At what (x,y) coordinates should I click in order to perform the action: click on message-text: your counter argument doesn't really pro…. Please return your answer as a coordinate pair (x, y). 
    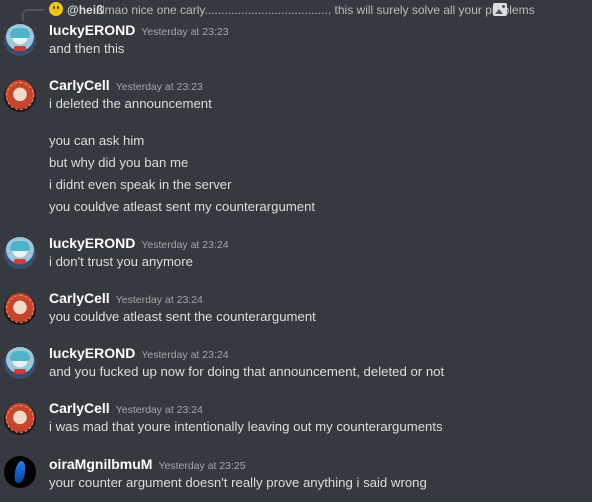
    Looking at the image, I should click on (238, 482).